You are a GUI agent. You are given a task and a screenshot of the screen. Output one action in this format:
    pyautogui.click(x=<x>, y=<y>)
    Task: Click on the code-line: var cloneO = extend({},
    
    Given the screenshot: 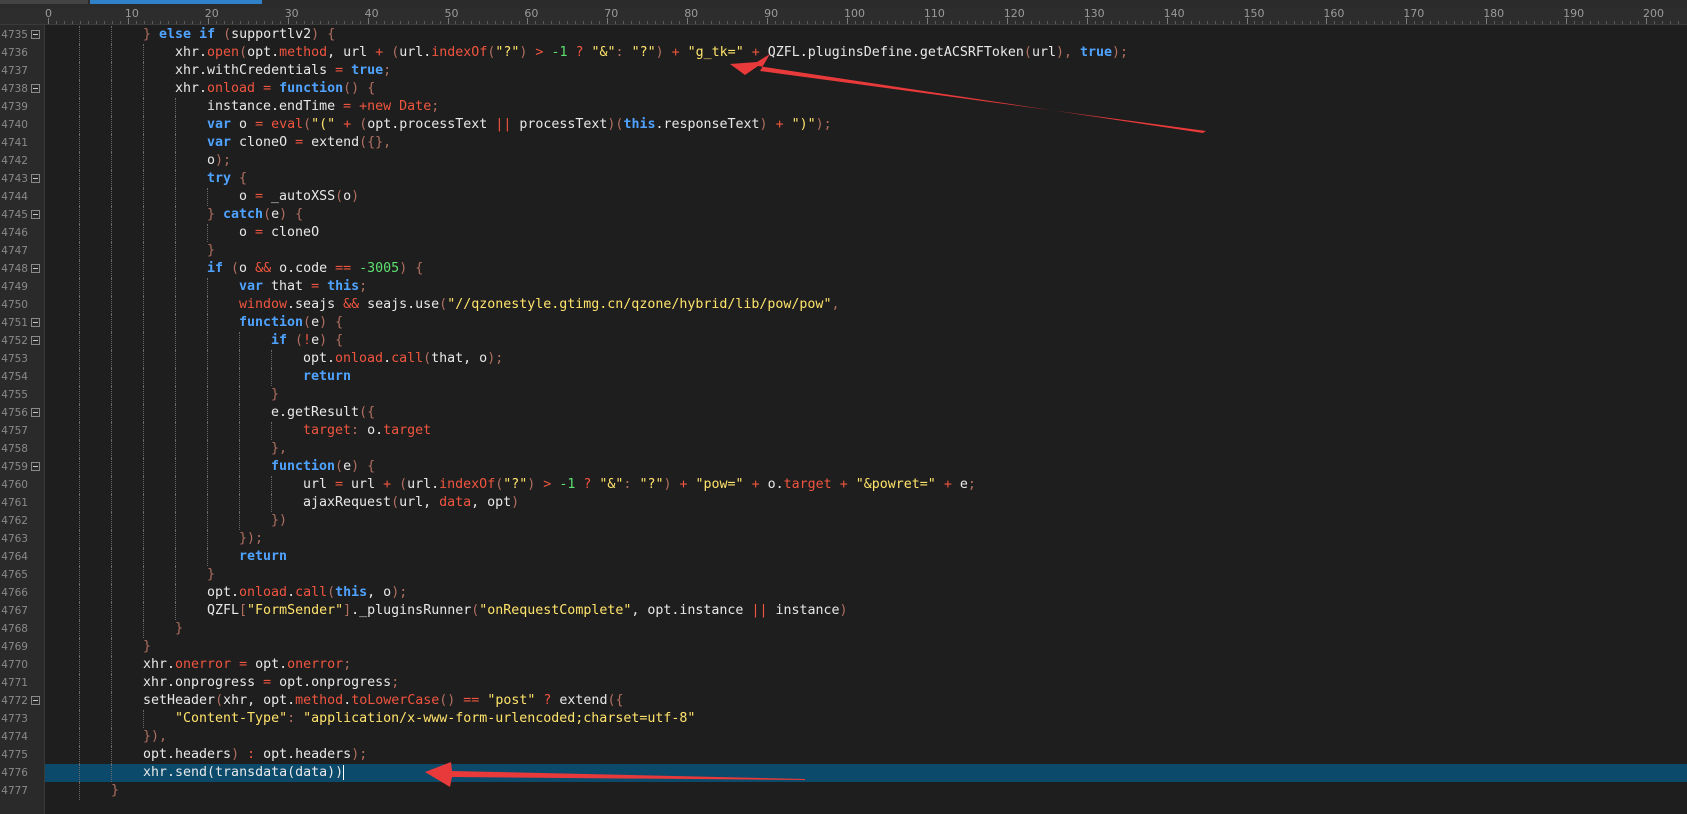 What is the action you would take?
    pyautogui.click(x=866, y=143)
    